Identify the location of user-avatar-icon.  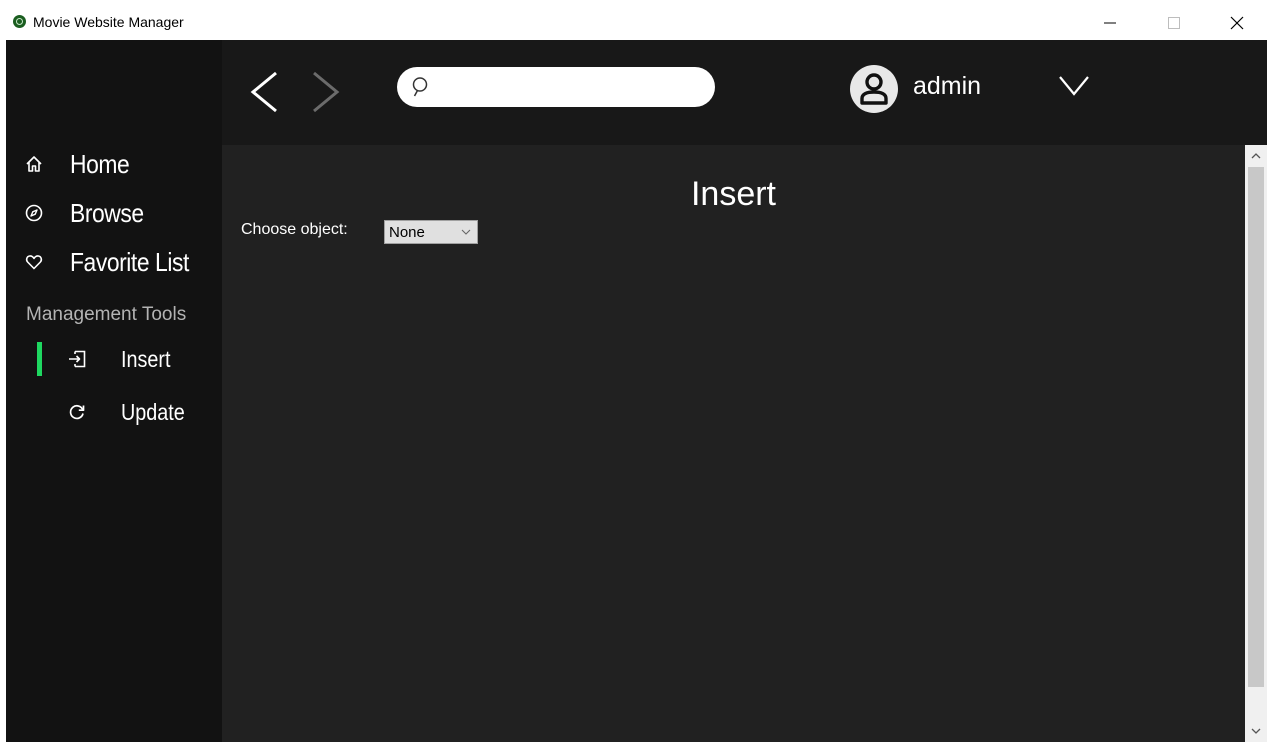
(874, 89).